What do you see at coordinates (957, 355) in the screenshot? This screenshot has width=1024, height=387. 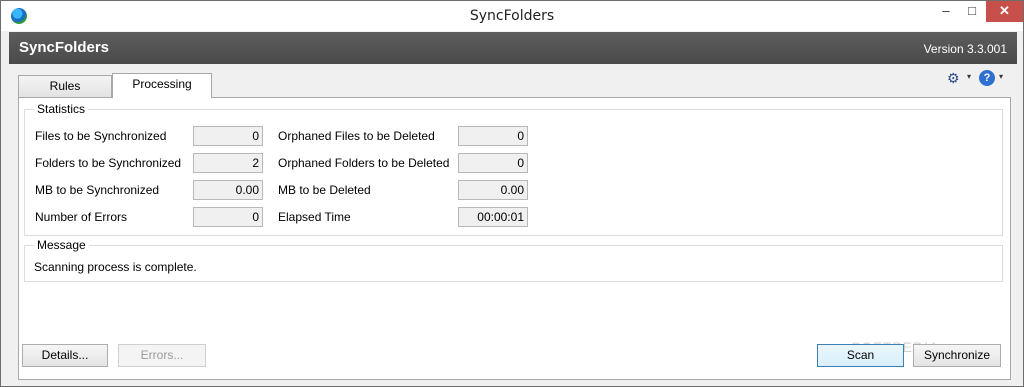 I see `synchronize-button: Synchronize` at bounding box center [957, 355].